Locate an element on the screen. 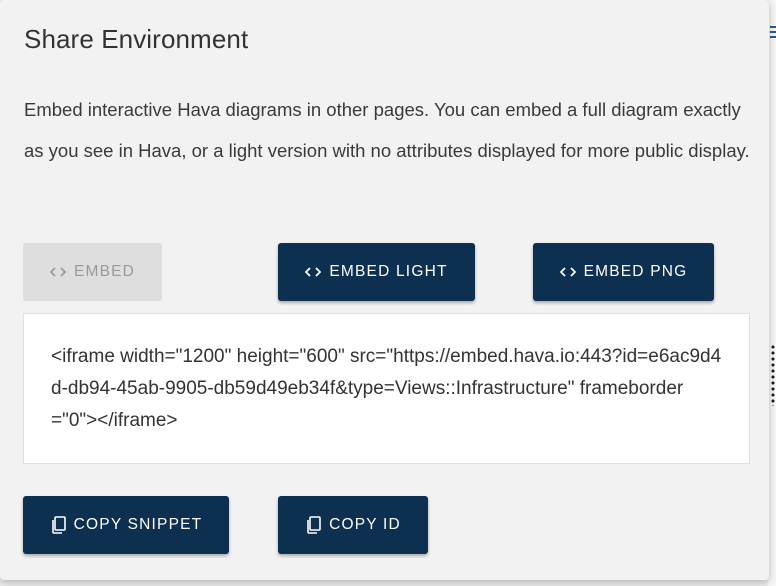 This screenshot has width=776, height=586. embed-light-button-label: EMBED LIGHT is located at coordinates (388, 271).